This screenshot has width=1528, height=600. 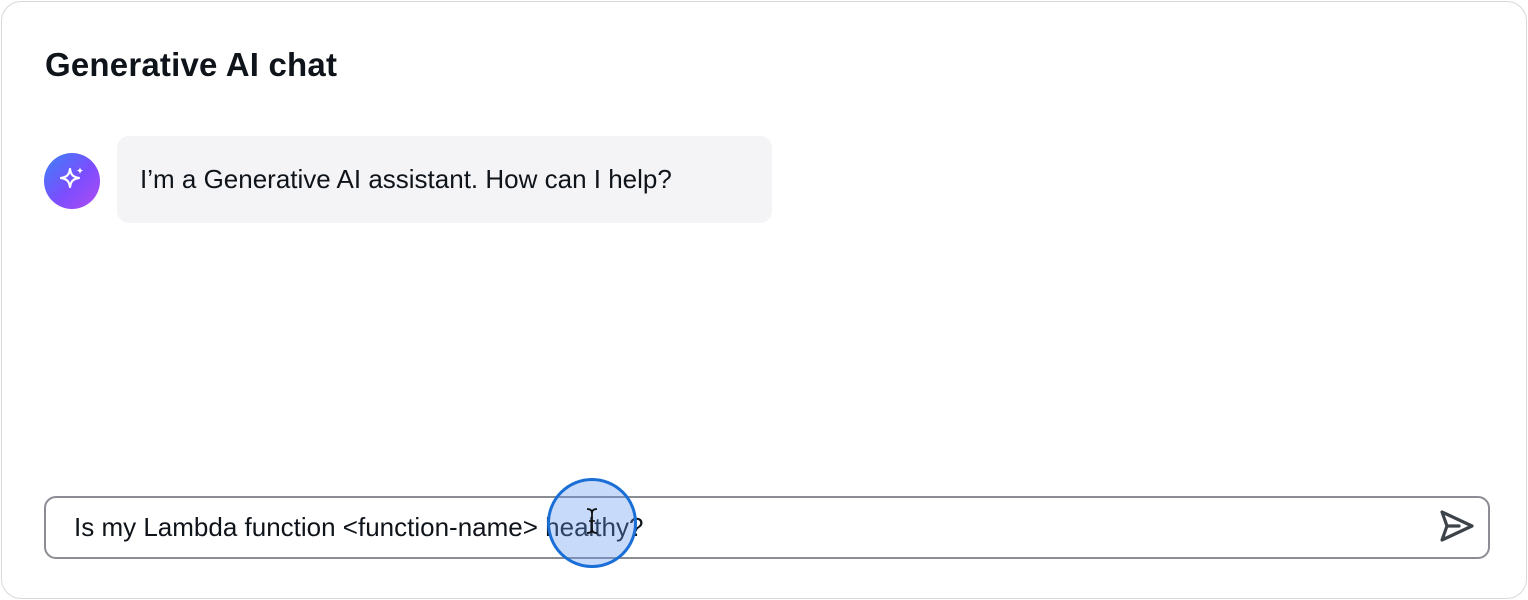 I want to click on page-title: Generative AI chat, so click(x=191, y=64).